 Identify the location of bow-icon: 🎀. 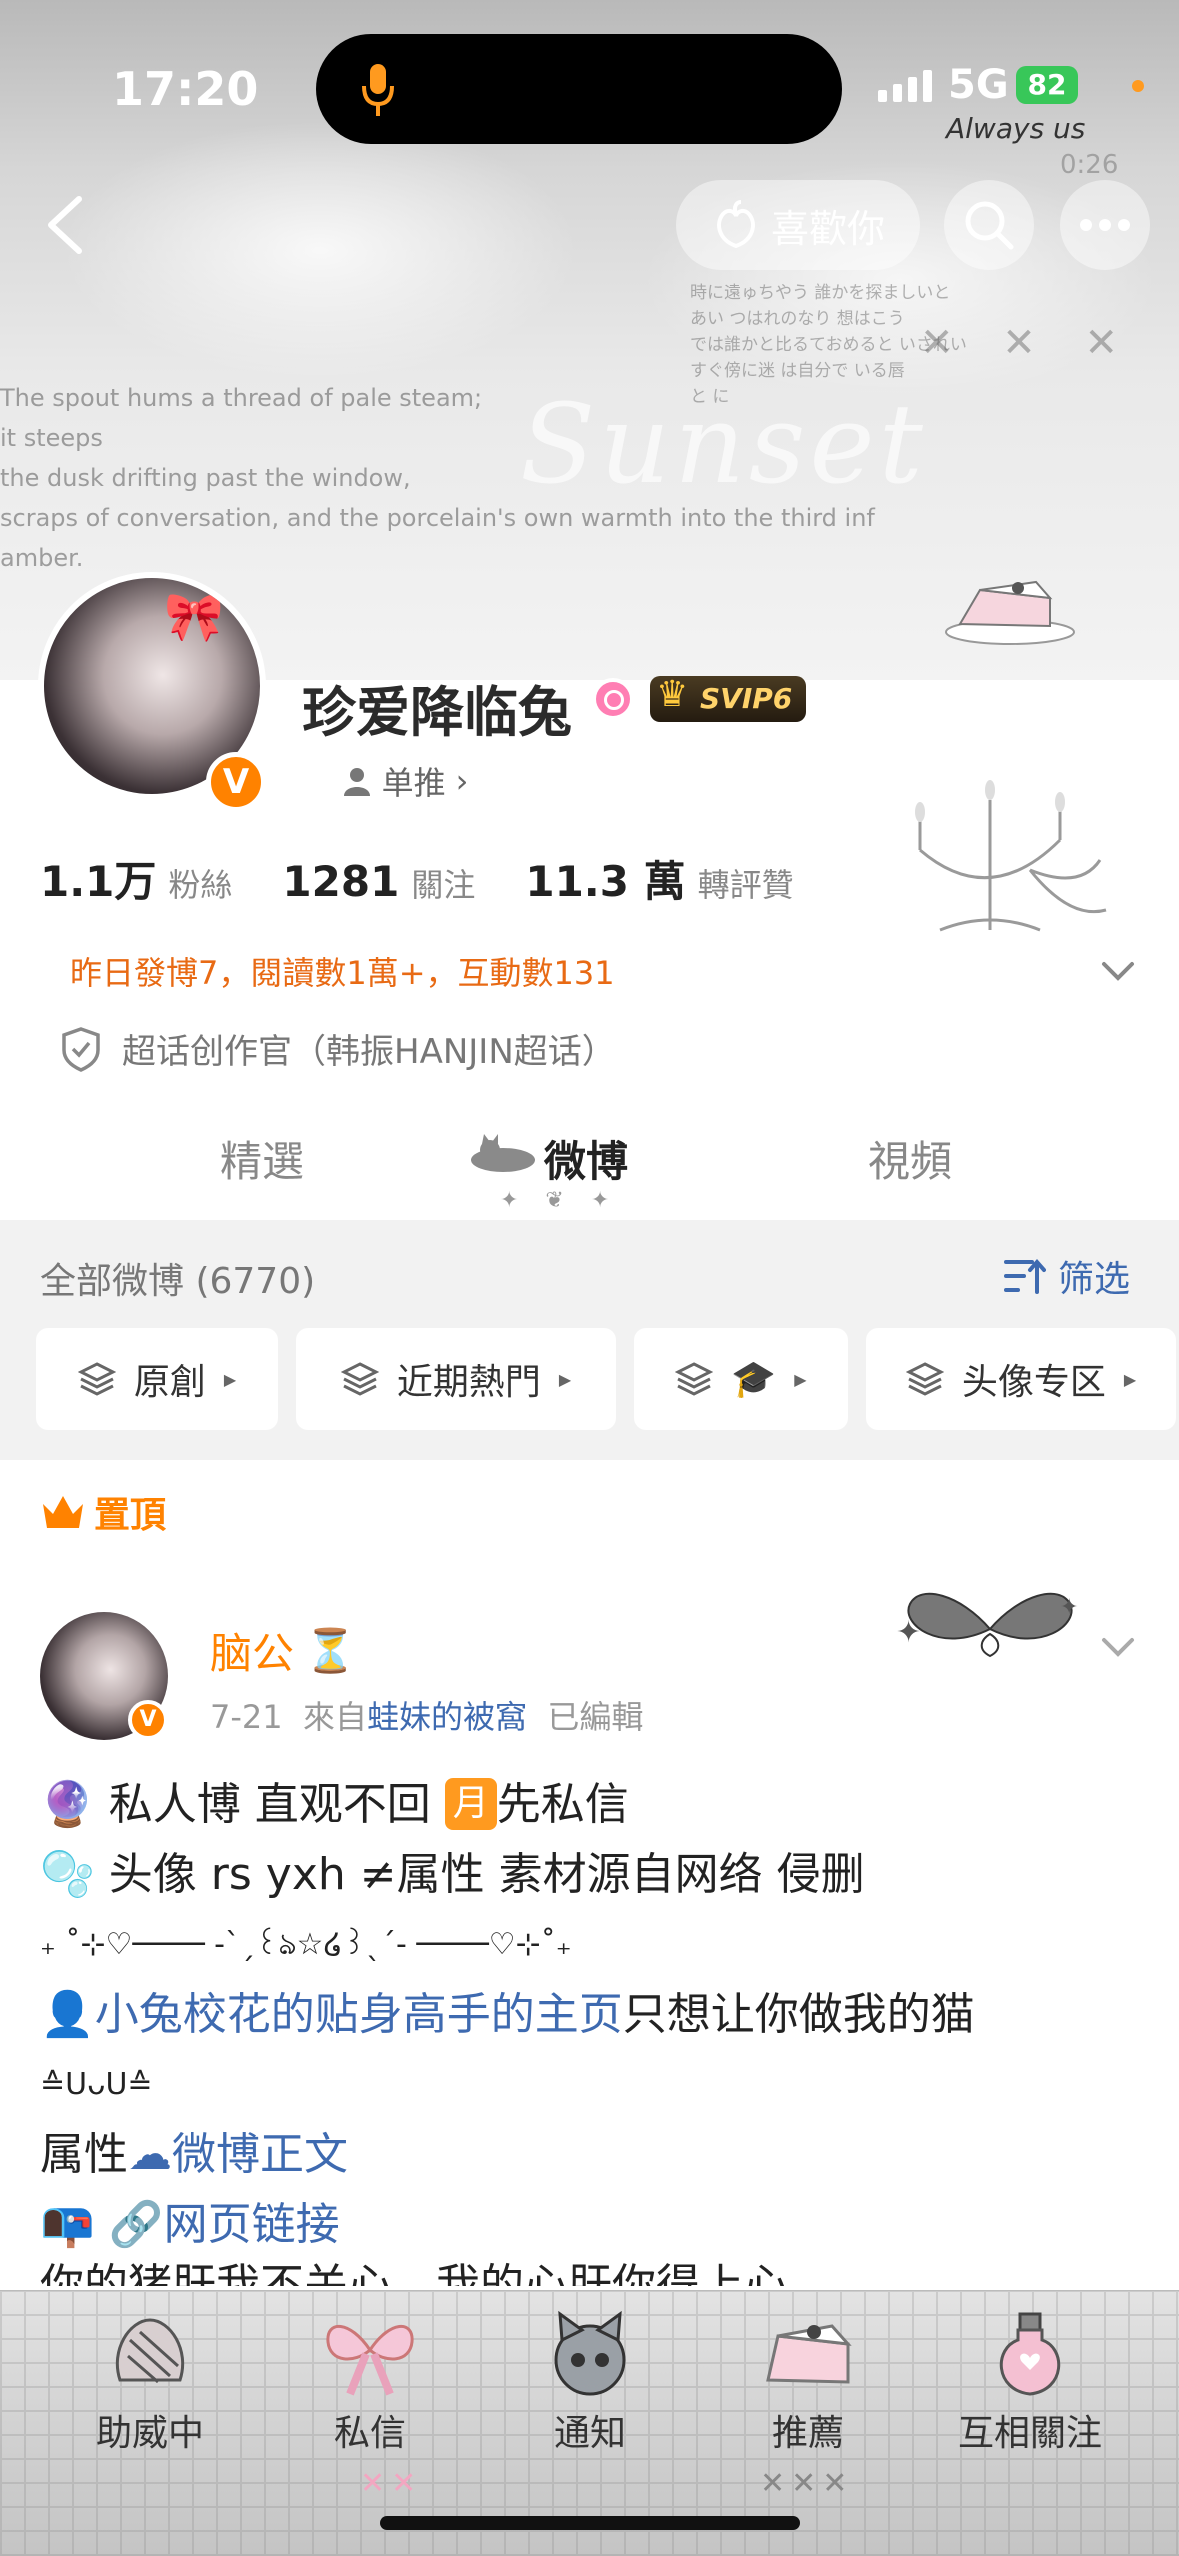
(194, 617).